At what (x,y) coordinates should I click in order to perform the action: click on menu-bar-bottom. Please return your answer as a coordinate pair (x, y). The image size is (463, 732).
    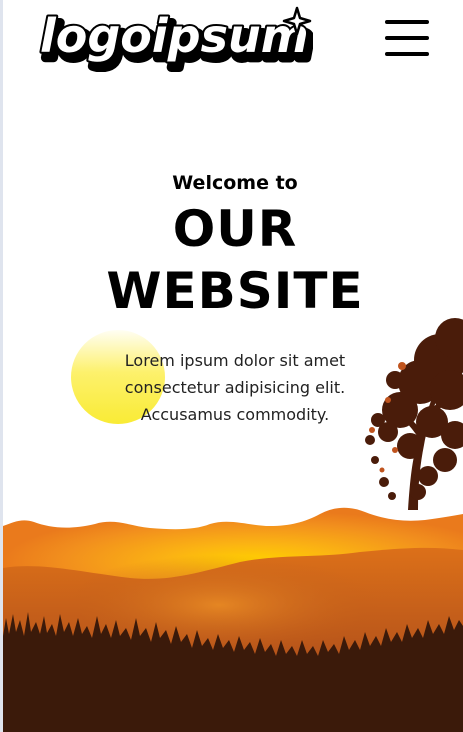
    Looking at the image, I should click on (407, 54).